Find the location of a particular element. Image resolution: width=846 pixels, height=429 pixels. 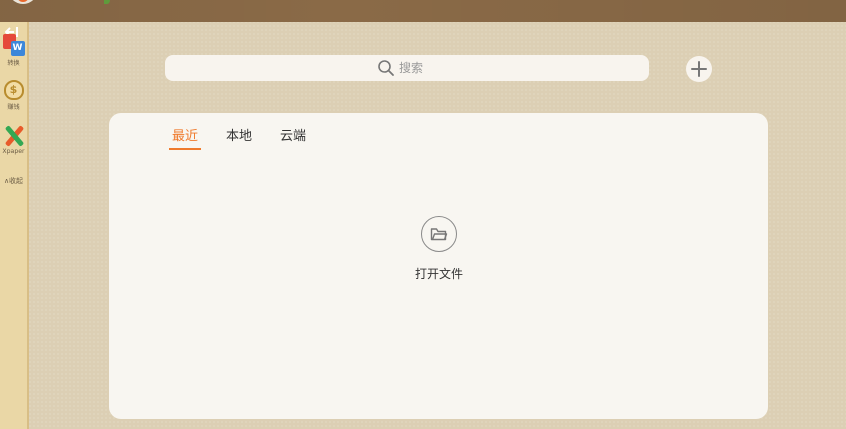

search-bar is located at coordinates (407, 68).